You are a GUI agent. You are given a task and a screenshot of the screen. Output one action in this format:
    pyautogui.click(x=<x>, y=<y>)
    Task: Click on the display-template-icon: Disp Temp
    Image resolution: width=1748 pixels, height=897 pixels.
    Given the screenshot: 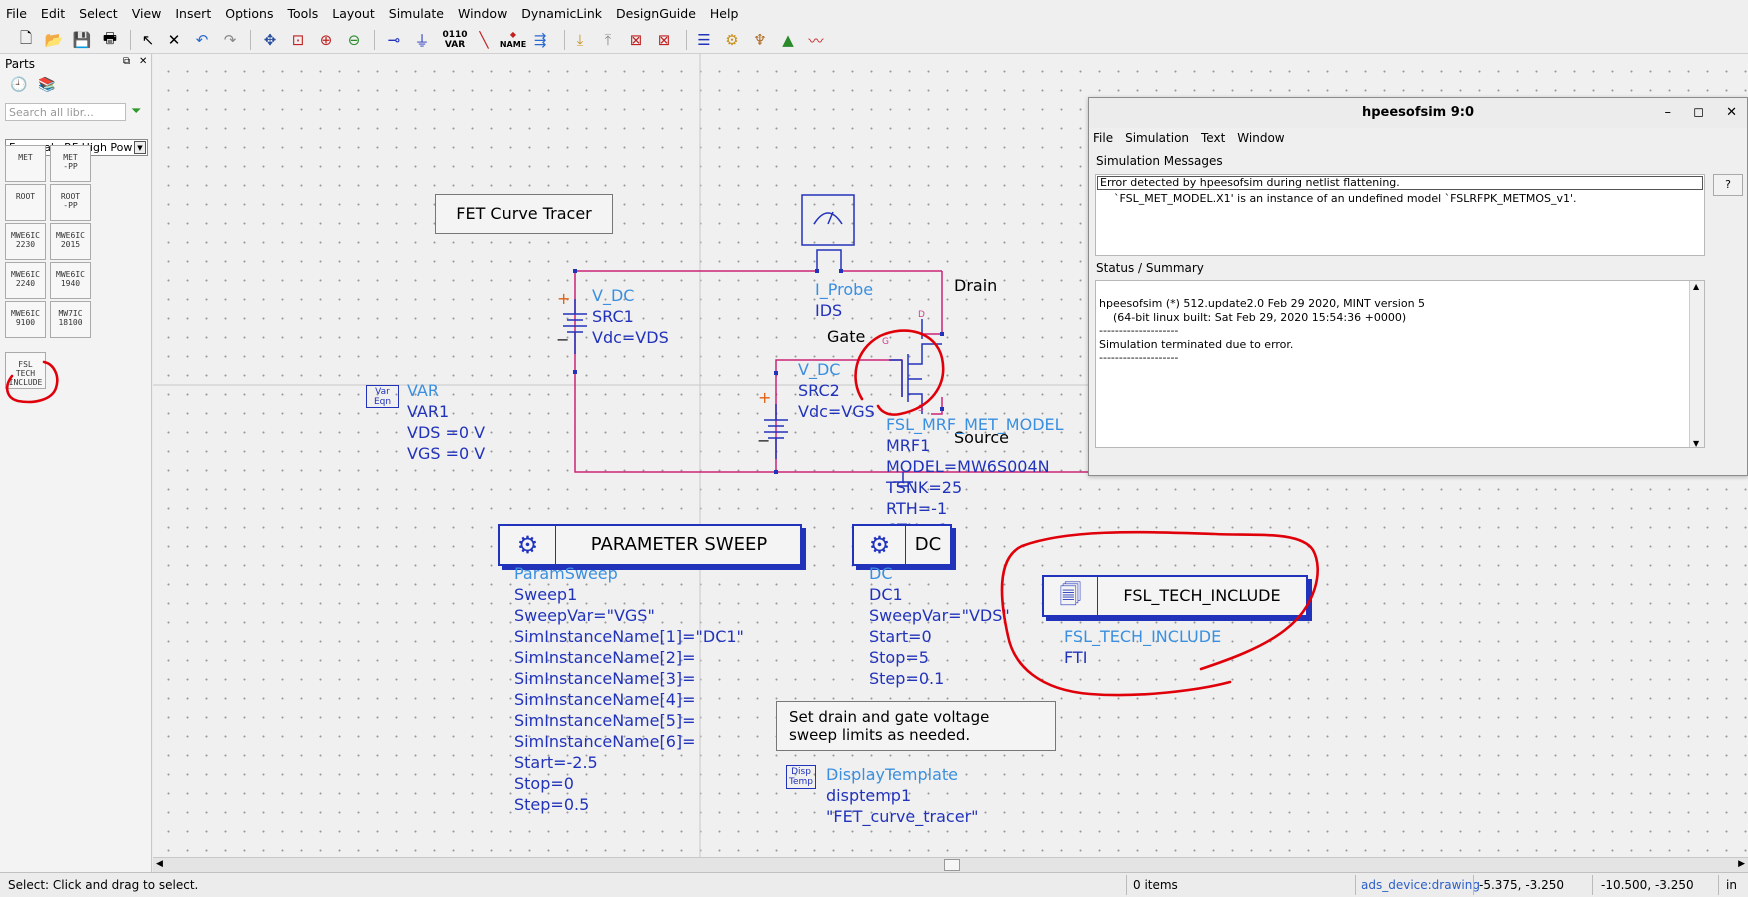 What is the action you would take?
    pyautogui.click(x=801, y=777)
    